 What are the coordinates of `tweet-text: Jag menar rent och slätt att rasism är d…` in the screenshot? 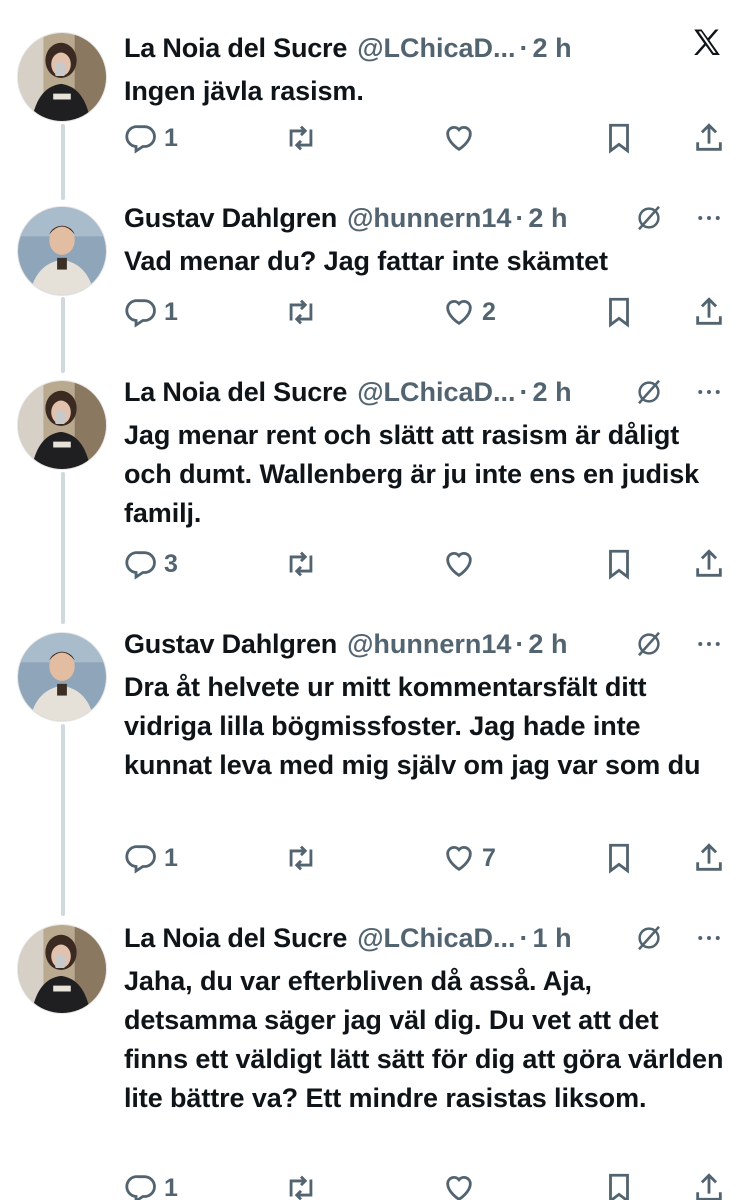 It's located at (412, 474).